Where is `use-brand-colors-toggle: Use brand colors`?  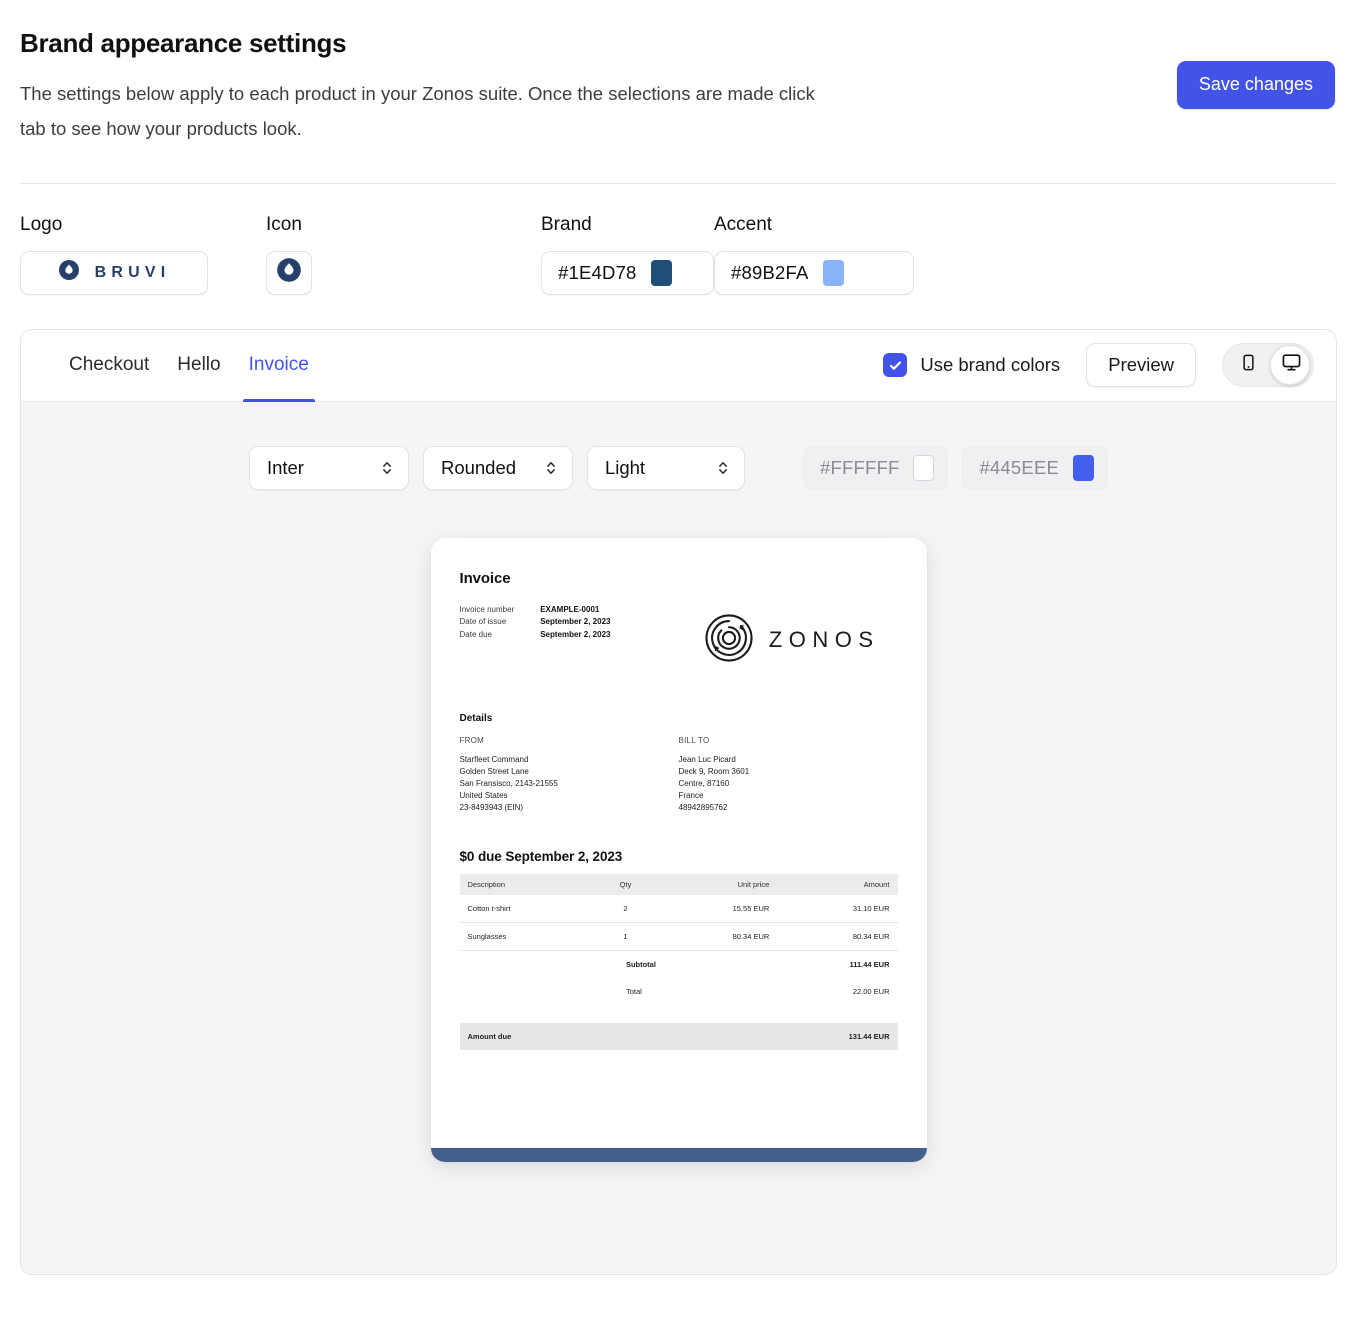
use-brand-colors-toggle: Use brand colors is located at coordinates (972, 365).